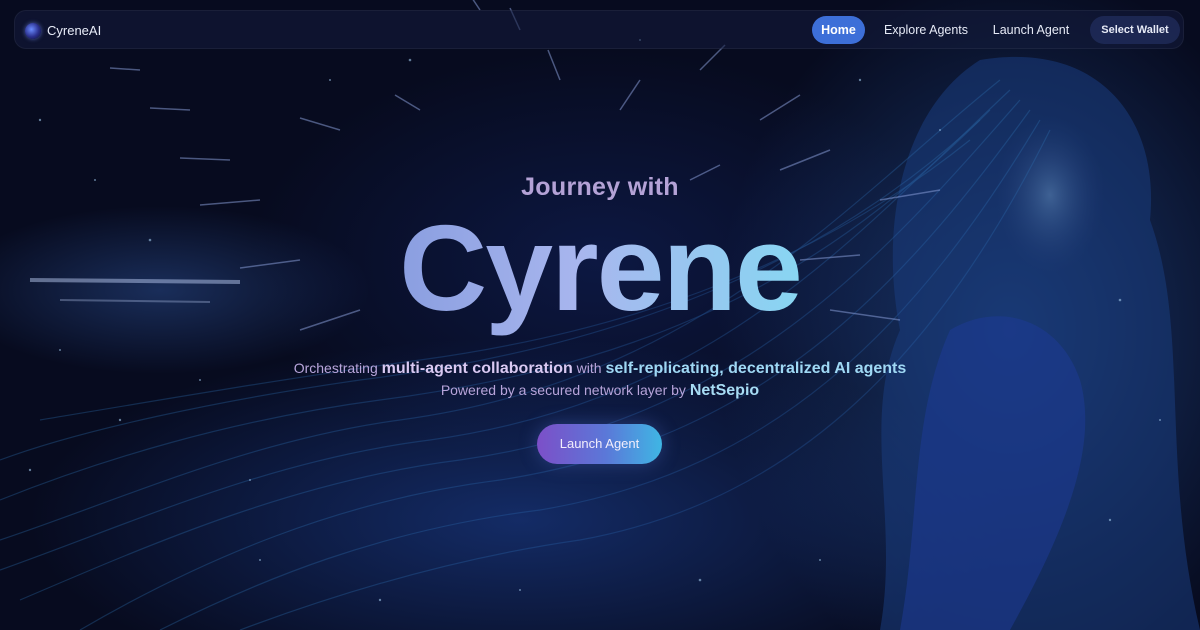 This screenshot has width=1200, height=630. I want to click on brand-name: CyreneAI, so click(74, 30).